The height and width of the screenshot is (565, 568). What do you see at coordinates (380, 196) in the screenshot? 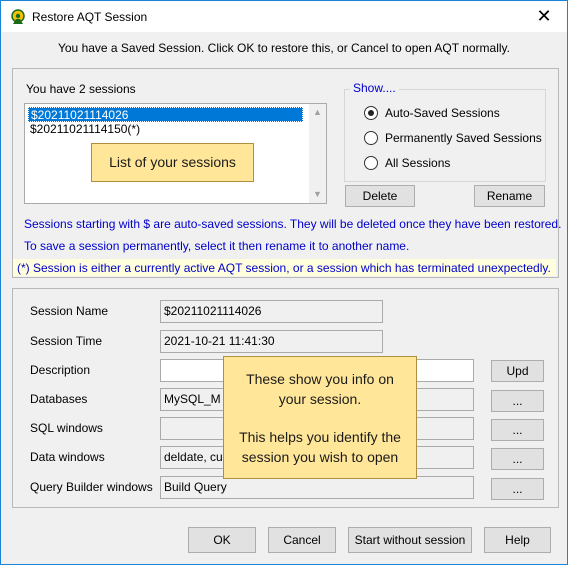
I see `delete-button: Delete` at bounding box center [380, 196].